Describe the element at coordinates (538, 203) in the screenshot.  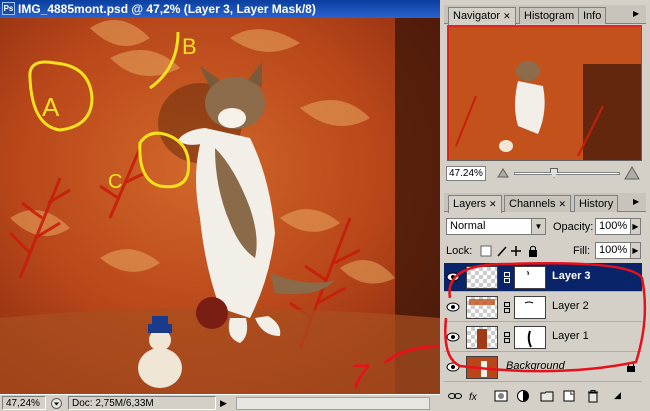
I see `tab-channels: Channels ✕` at that location.